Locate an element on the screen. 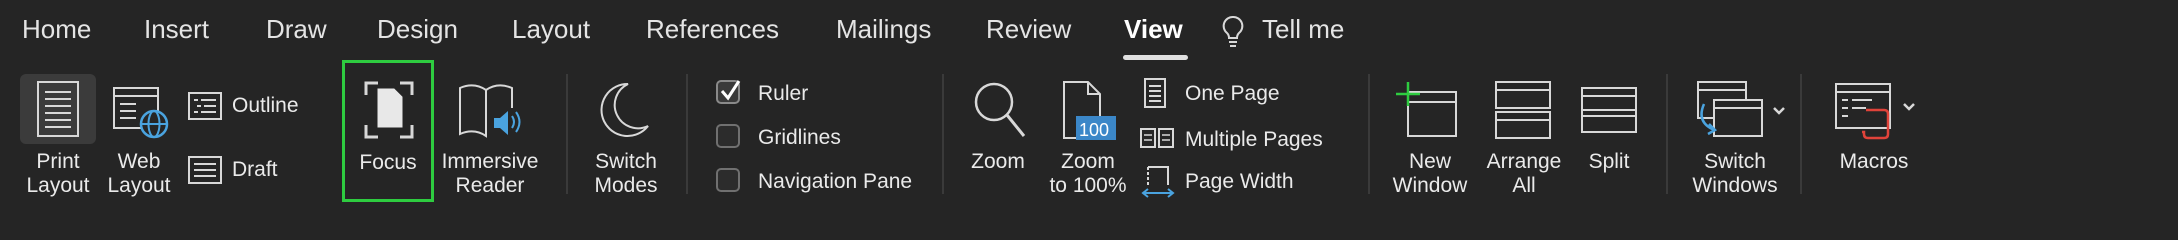 This screenshot has height=240, width=2178. lightbulb-icon is located at coordinates (1233, 31).